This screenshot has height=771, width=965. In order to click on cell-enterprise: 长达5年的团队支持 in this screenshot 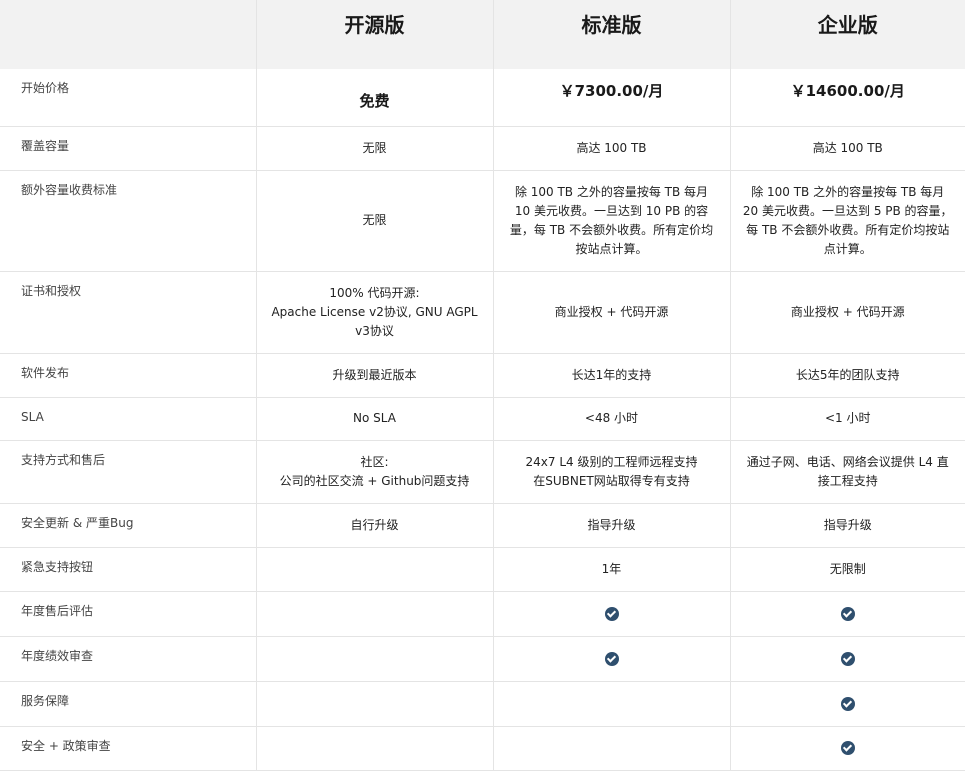, I will do `click(847, 375)`.